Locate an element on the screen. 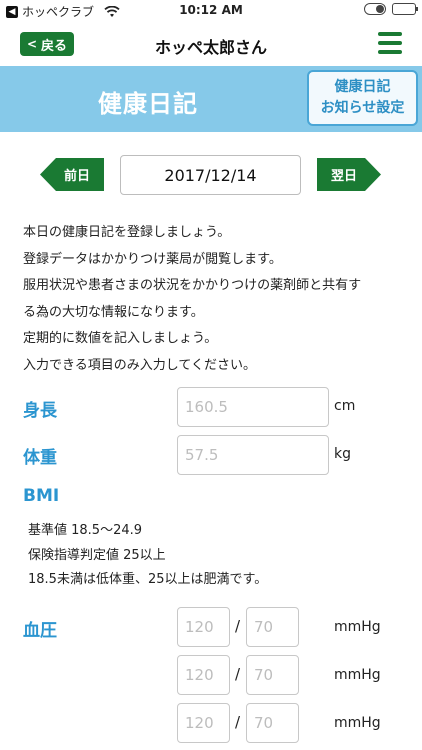 This screenshot has width=422, height=750. height-unit: cm is located at coordinates (345, 406).